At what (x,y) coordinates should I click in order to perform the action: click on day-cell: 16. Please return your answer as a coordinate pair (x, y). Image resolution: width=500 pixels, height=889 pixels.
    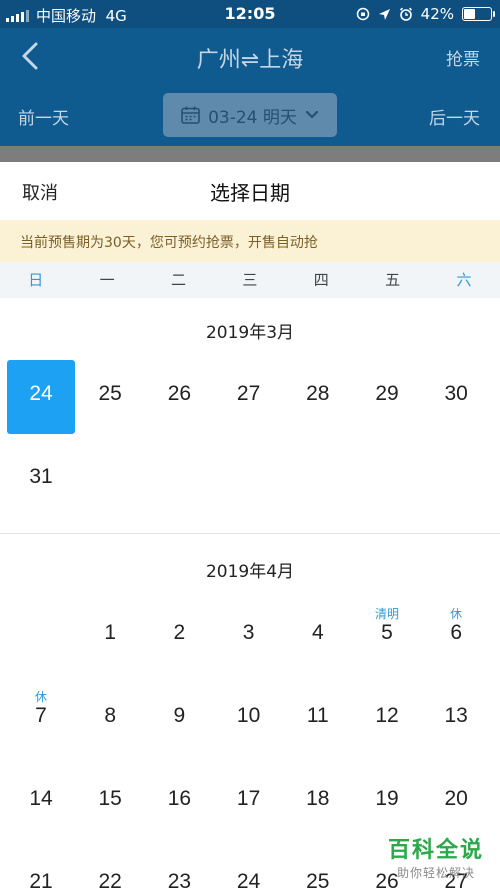
    Looking at the image, I should click on (179, 802).